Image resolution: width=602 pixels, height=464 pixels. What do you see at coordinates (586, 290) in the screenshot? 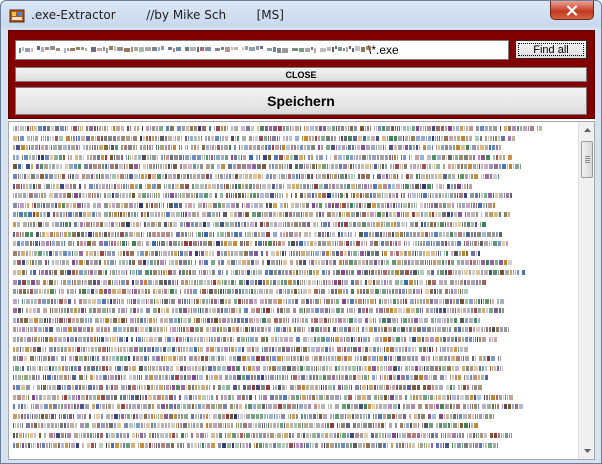
I see `vertical-scrollbar` at bounding box center [586, 290].